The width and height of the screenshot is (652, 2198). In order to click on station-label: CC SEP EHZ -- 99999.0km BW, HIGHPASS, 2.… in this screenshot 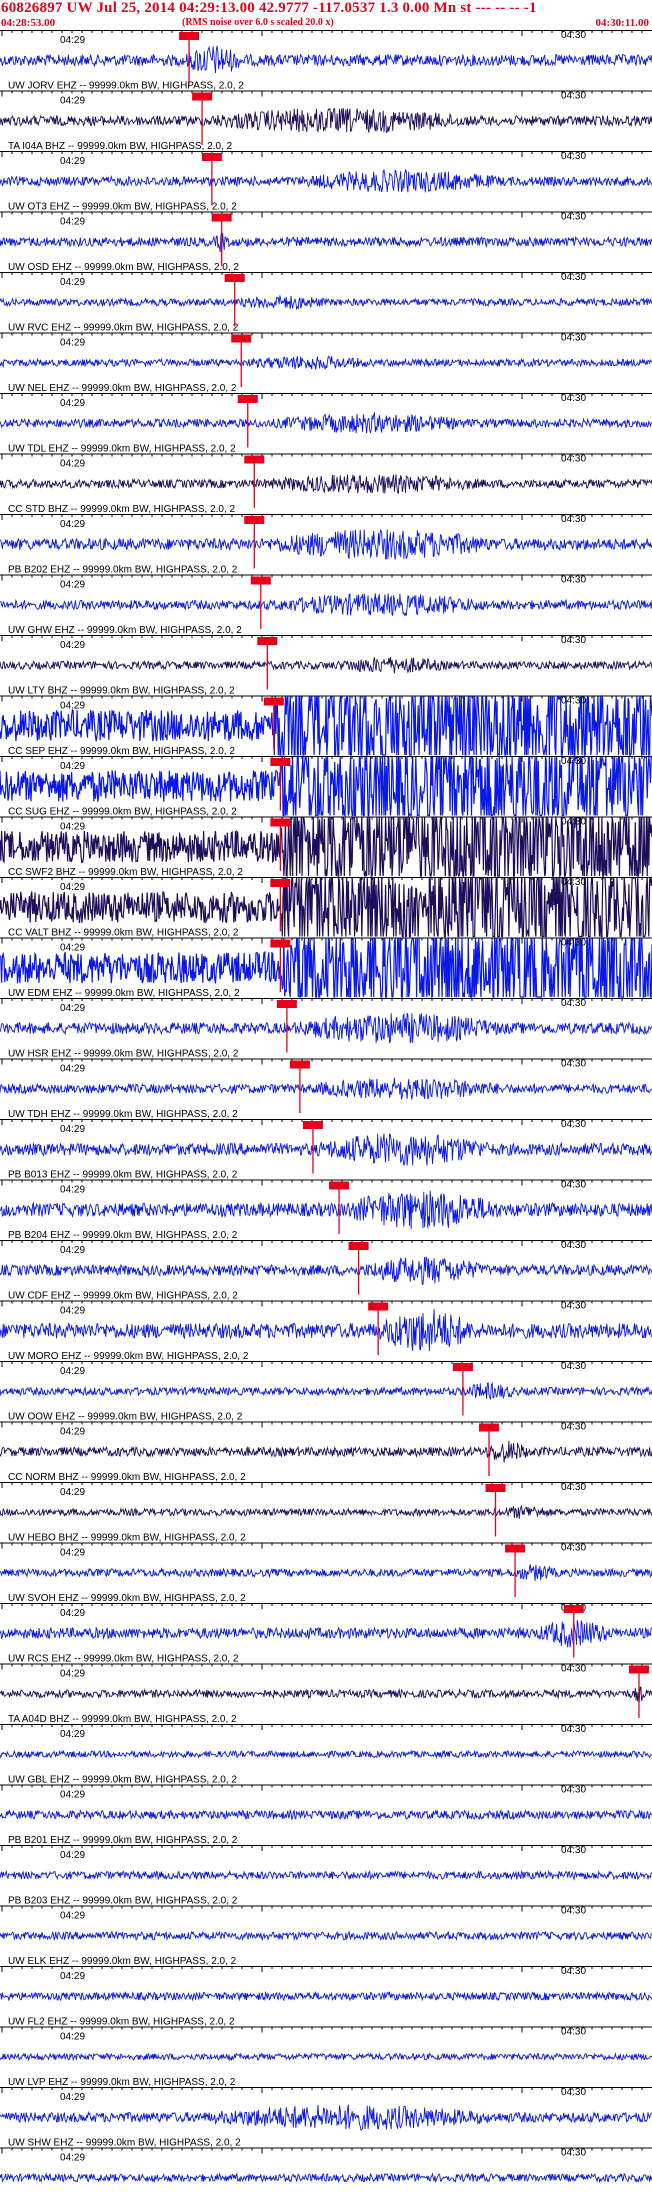, I will do `click(121, 751)`.